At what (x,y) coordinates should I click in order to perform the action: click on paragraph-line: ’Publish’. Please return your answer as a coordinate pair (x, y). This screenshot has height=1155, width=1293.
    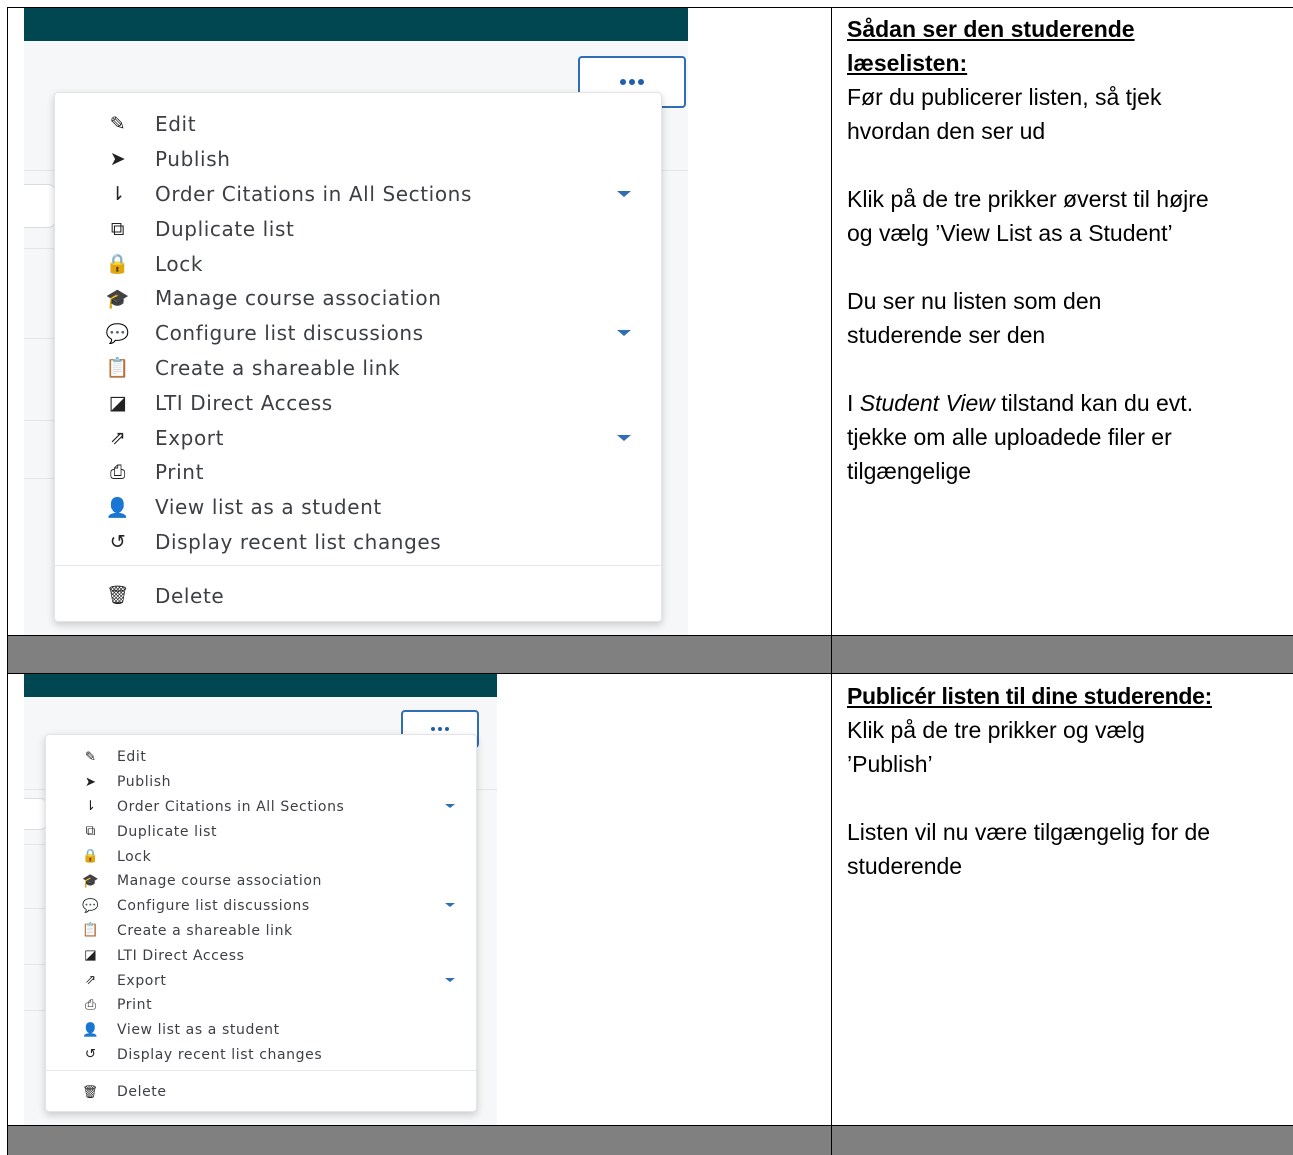
    Looking at the image, I should click on (890, 764).